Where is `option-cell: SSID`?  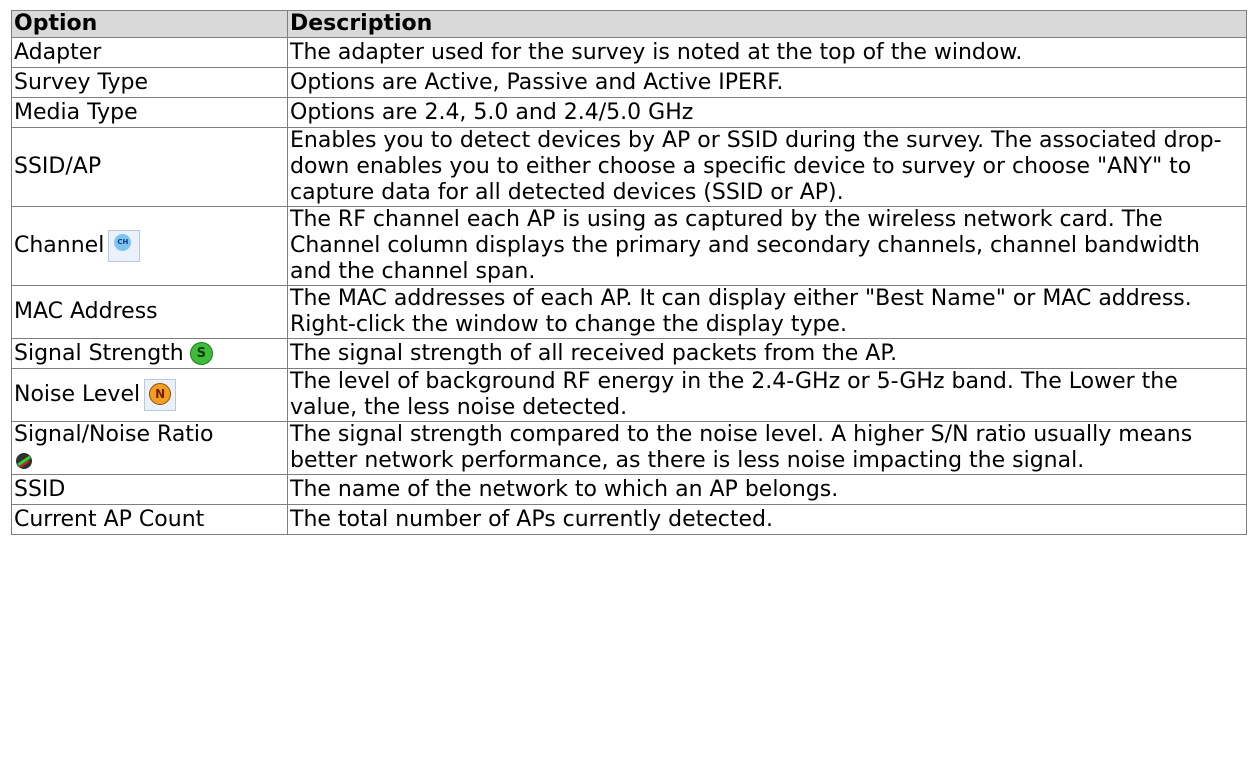
option-cell: SSID is located at coordinates (149, 489).